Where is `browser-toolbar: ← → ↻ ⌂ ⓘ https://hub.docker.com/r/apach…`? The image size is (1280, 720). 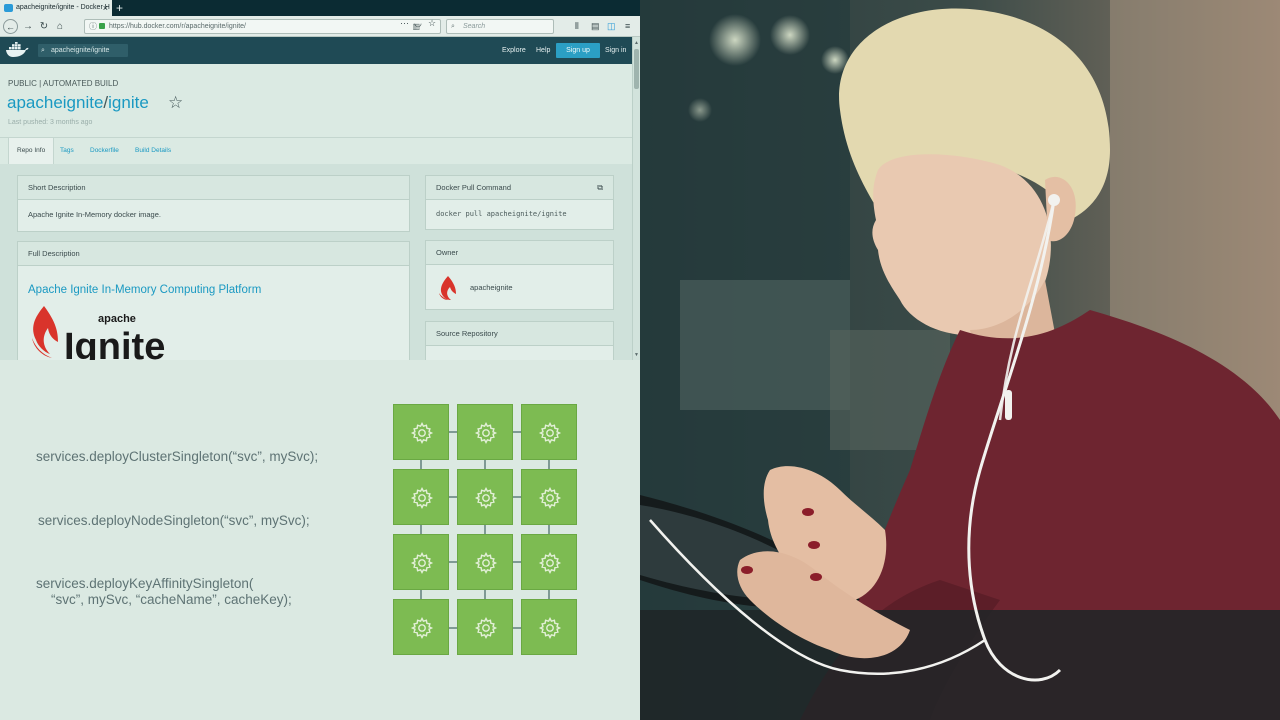
browser-toolbar: ← → ↻ ⌂ ⓘ https://hub.docker.com/r/apach… is located at coordinates (320, 26).